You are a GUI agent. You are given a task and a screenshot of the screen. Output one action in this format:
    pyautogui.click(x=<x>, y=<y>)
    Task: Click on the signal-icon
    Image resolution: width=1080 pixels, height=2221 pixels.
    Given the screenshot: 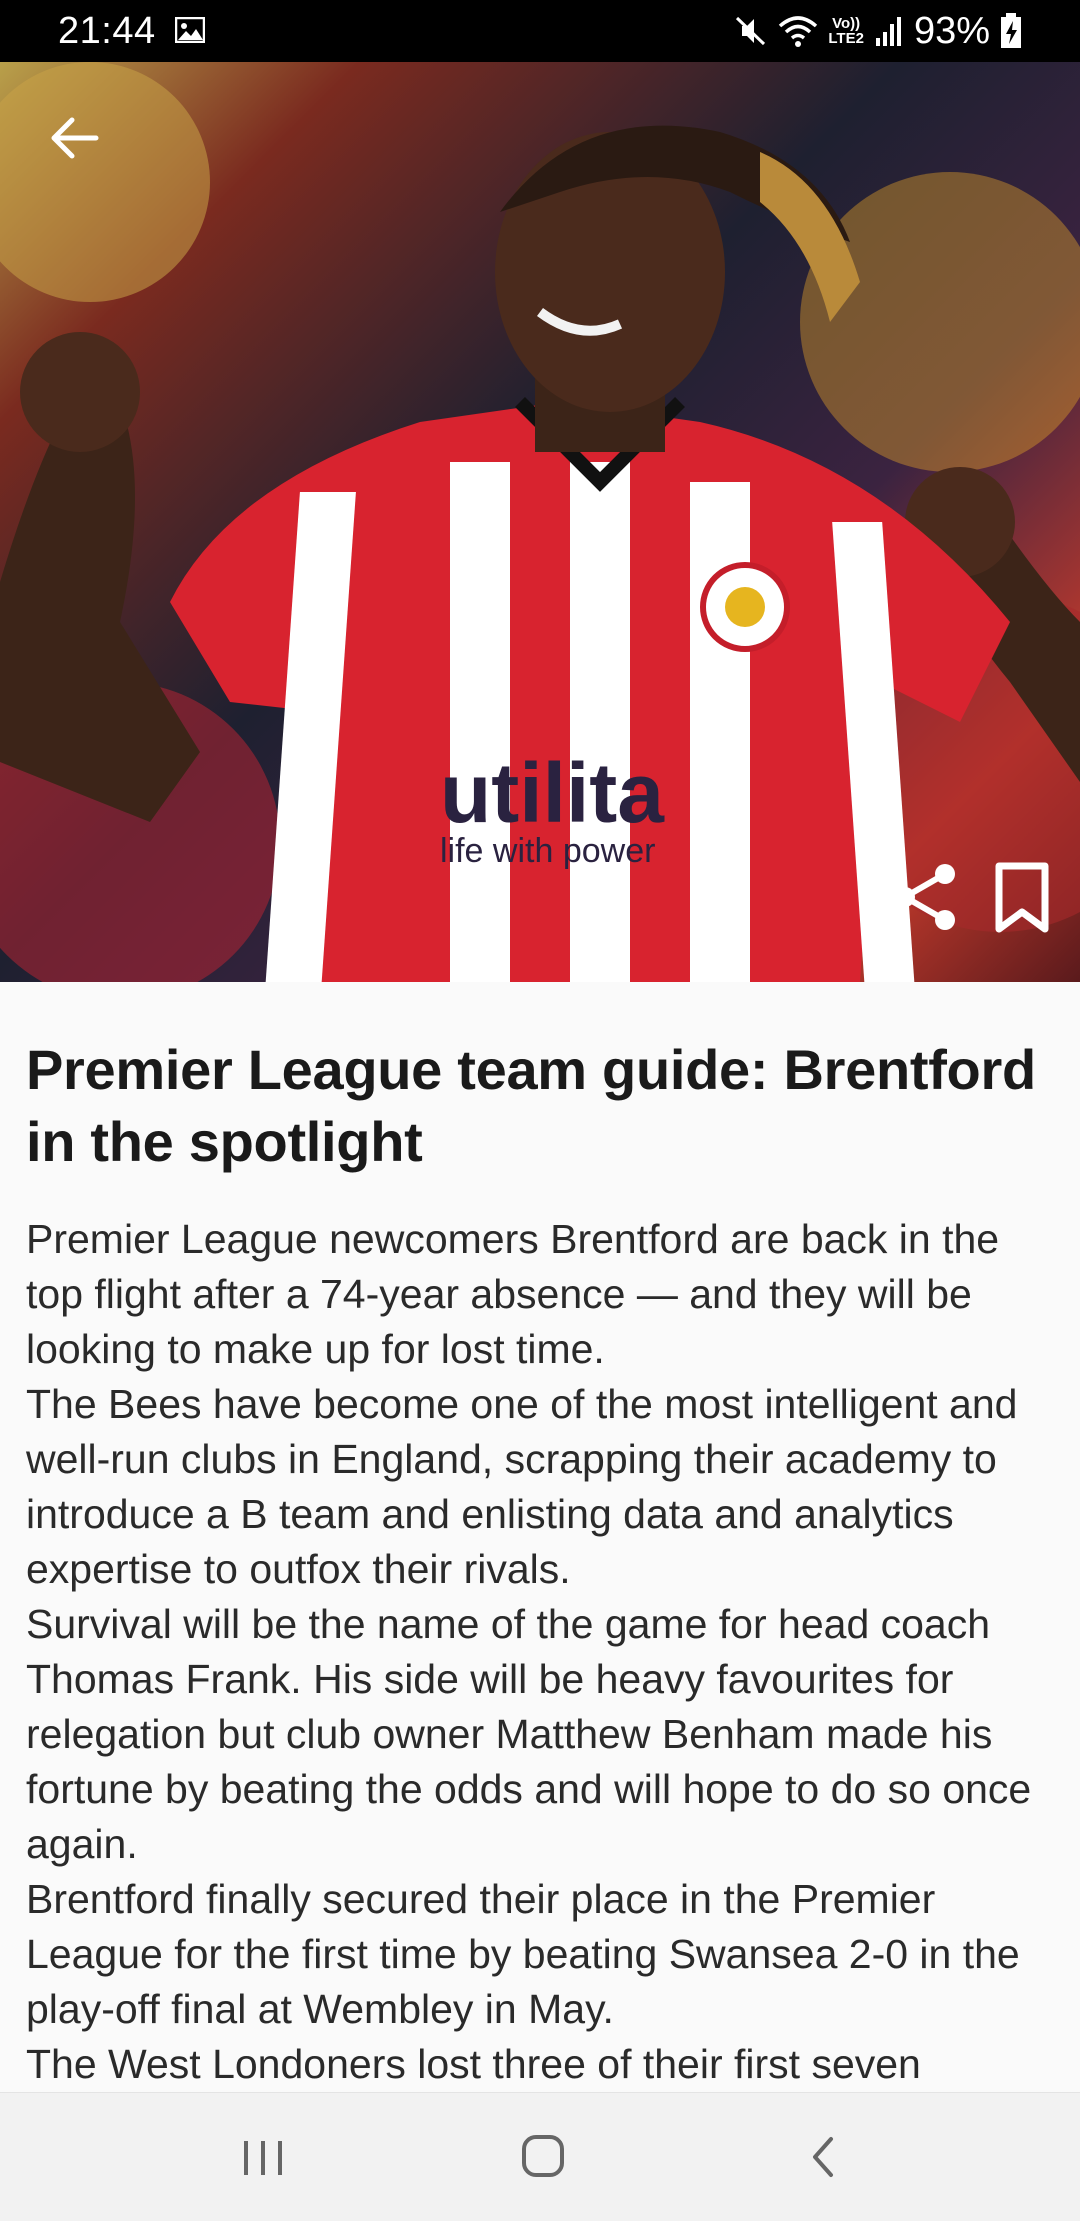 What is the action you would take?
    pyautogui.click(x=888, y=31)
    